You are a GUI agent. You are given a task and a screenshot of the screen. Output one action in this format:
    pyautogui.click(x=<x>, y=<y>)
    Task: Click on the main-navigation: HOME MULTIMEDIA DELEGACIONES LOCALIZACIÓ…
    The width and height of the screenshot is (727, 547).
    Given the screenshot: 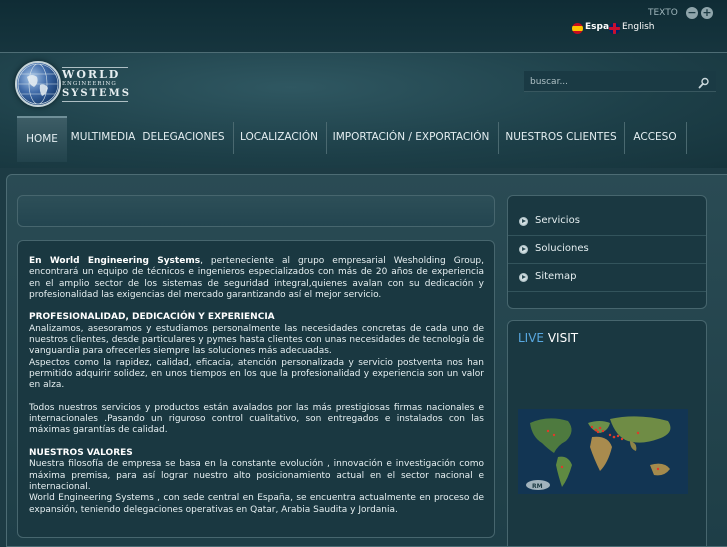 What is the action you would take?
    pyautogui.click(x=363, y=139)
    